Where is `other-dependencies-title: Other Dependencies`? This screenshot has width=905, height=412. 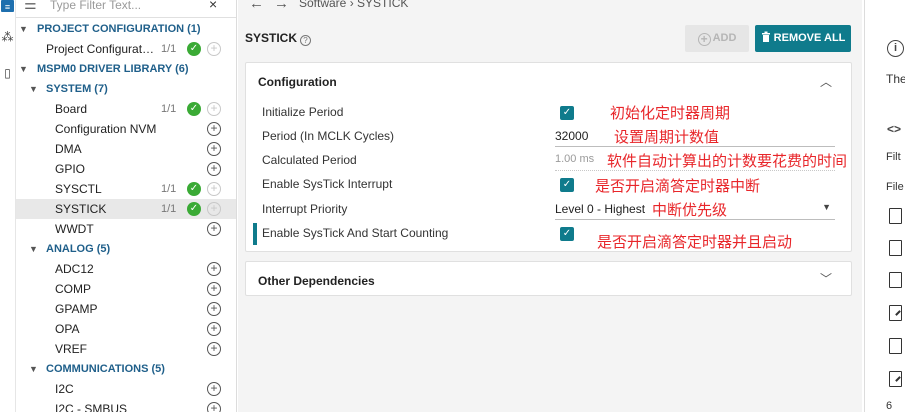
other-dependencies-title: Other Dependencies is located at coordinates (316, 281).